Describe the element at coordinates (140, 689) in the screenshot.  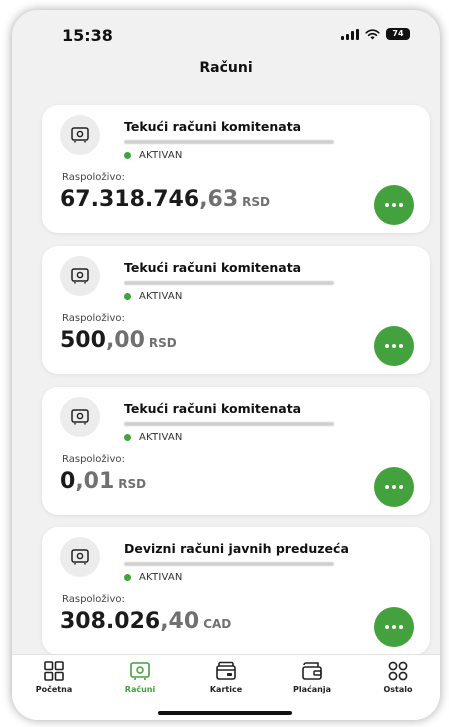
I see `tab-label: Računi` at that location.